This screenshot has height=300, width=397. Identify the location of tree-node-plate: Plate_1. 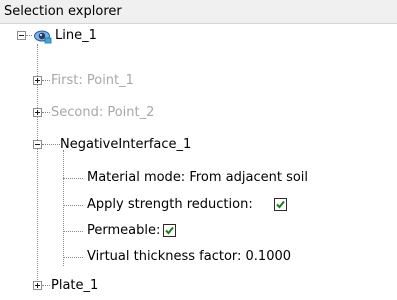
(74, 286).